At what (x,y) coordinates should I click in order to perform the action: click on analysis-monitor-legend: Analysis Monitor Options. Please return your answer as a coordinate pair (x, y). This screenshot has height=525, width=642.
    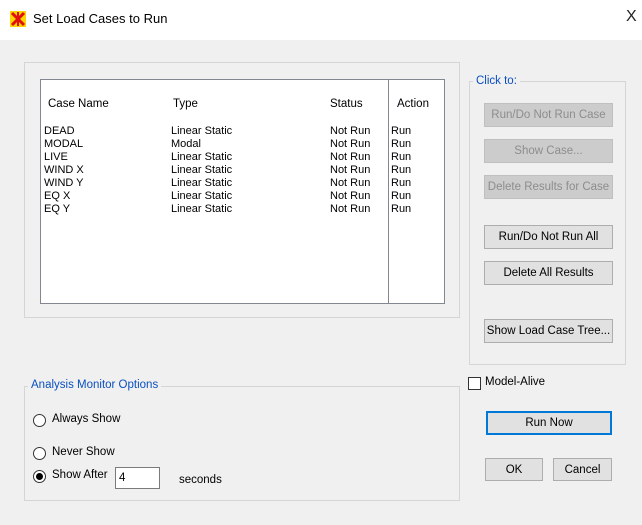
    Looking at the image, I should click on (95, 385).